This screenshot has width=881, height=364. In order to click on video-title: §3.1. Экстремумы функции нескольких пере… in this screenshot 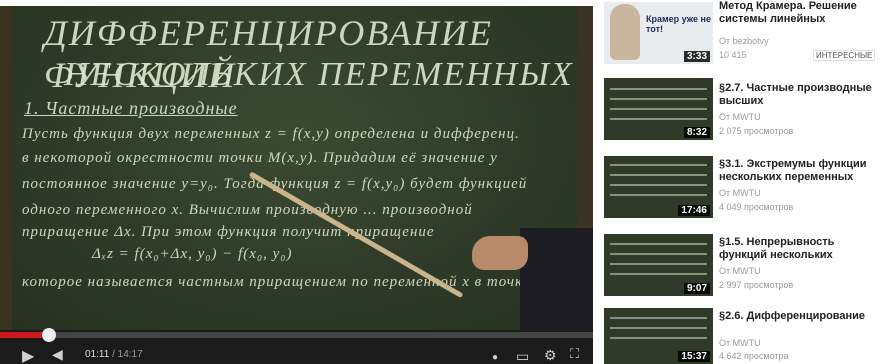, I will do `click(800, 171)`.